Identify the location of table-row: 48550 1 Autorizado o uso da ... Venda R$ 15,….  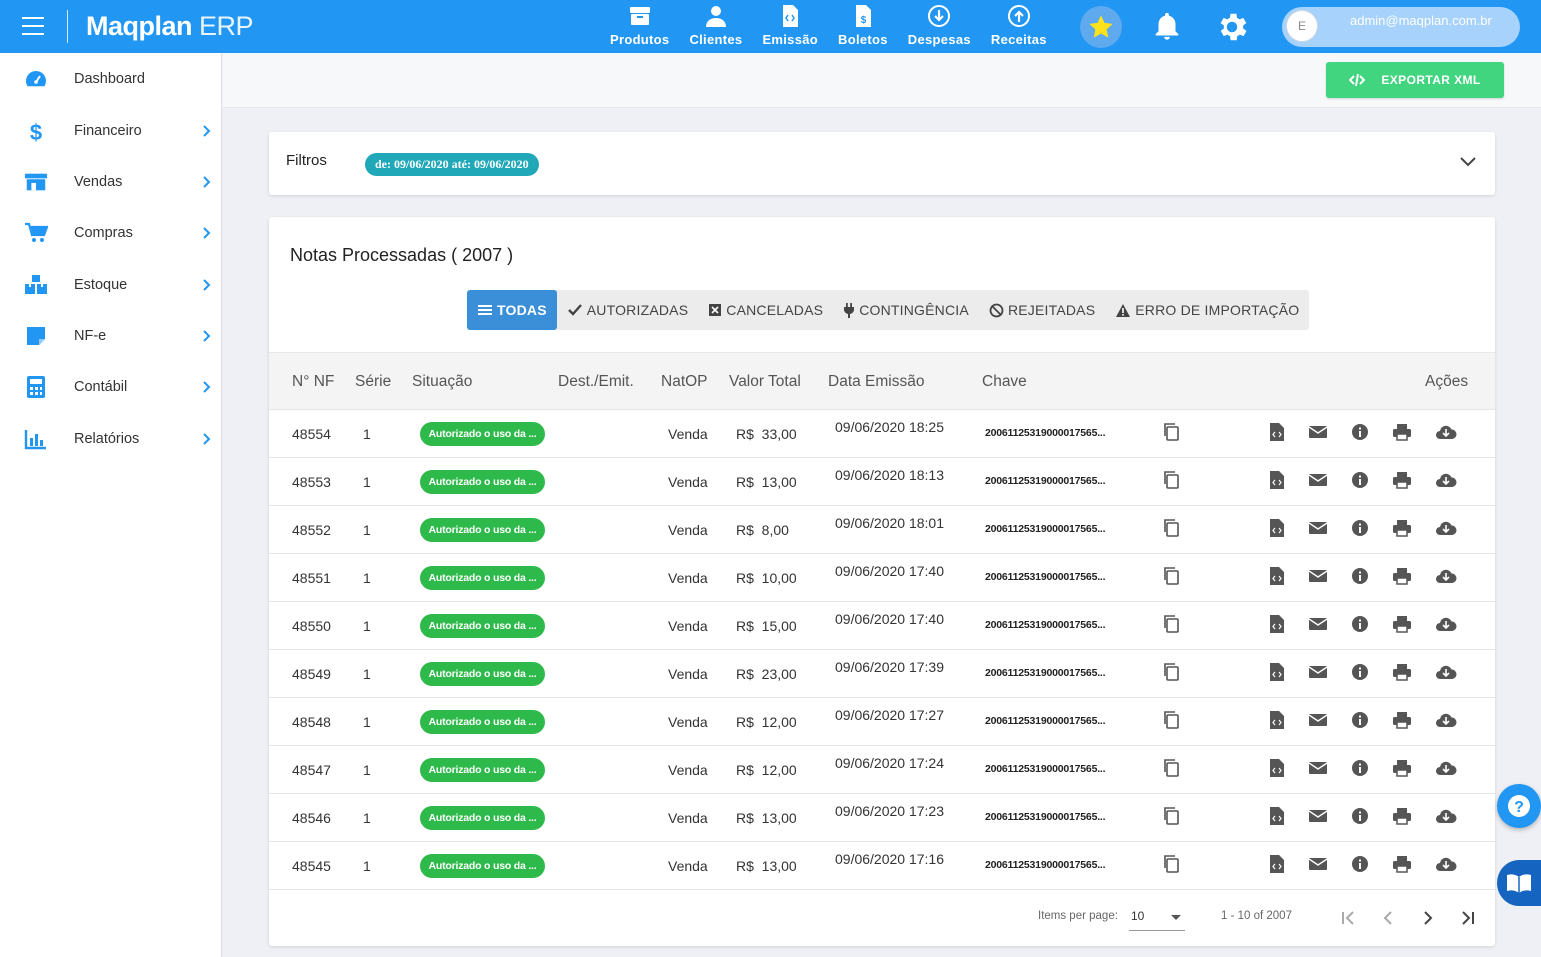
(882, 626).